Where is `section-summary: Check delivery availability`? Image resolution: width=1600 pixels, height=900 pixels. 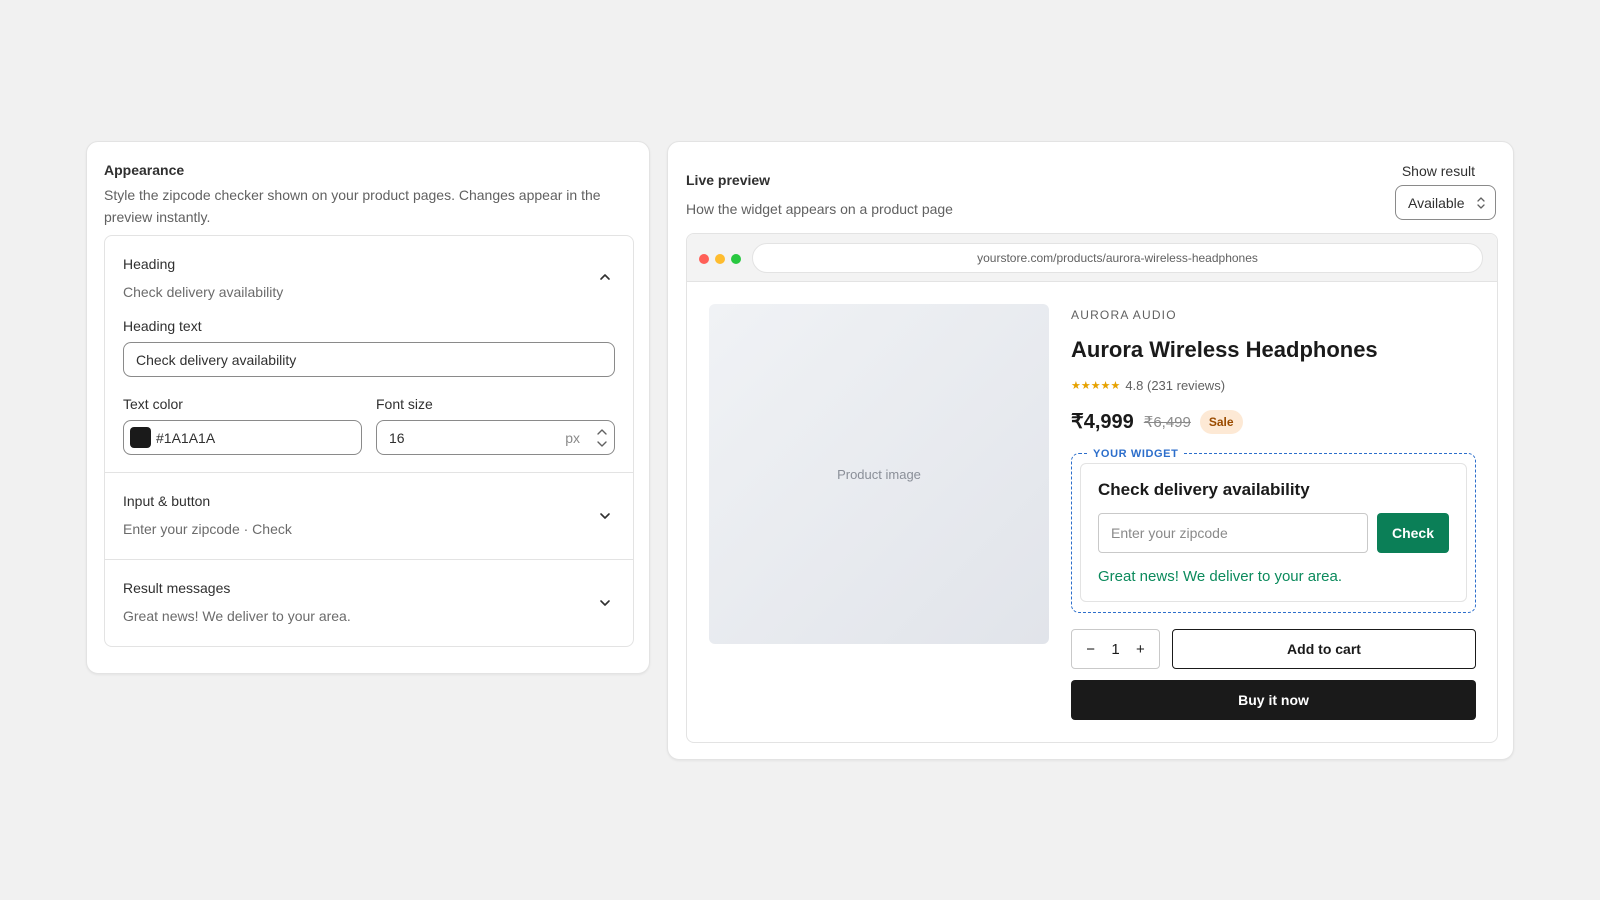
section-summary: Check delivery availability is located at coordinates (203, 292).